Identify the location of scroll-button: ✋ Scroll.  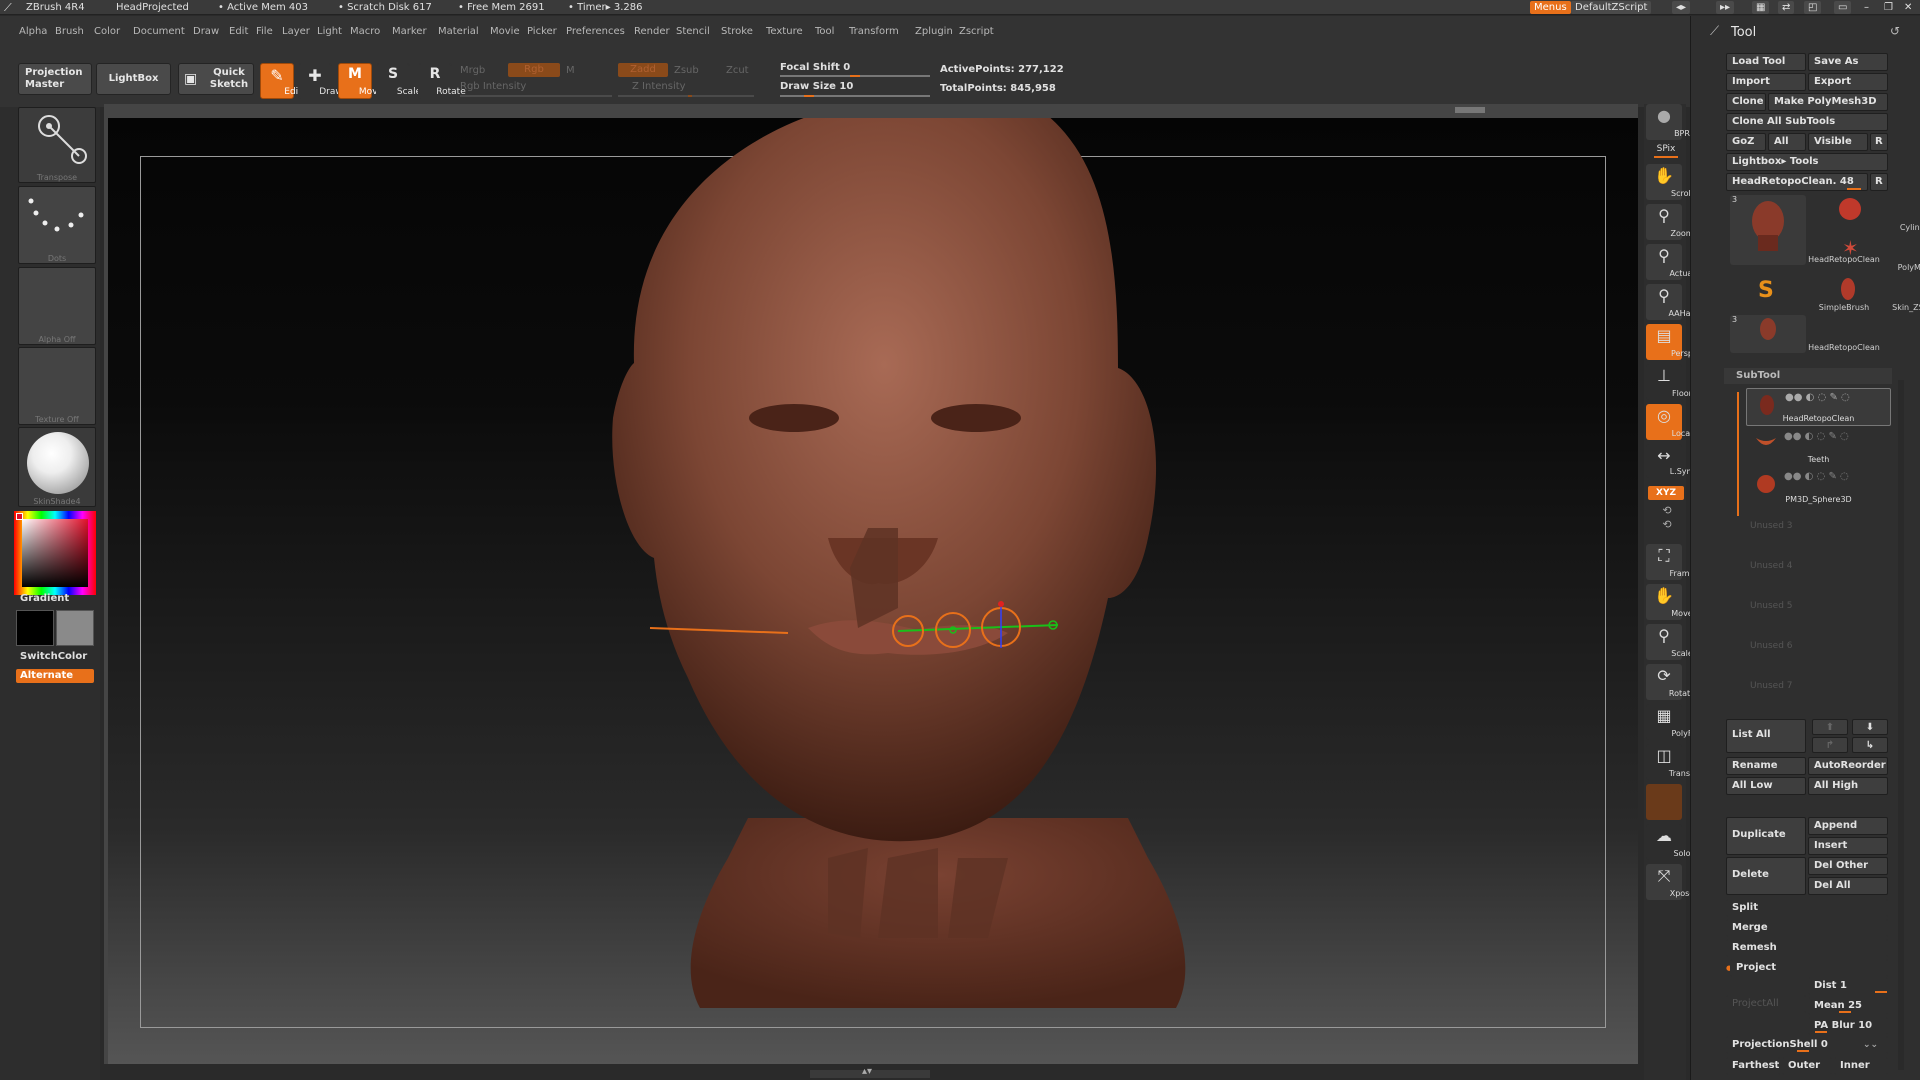
(1669, 182).